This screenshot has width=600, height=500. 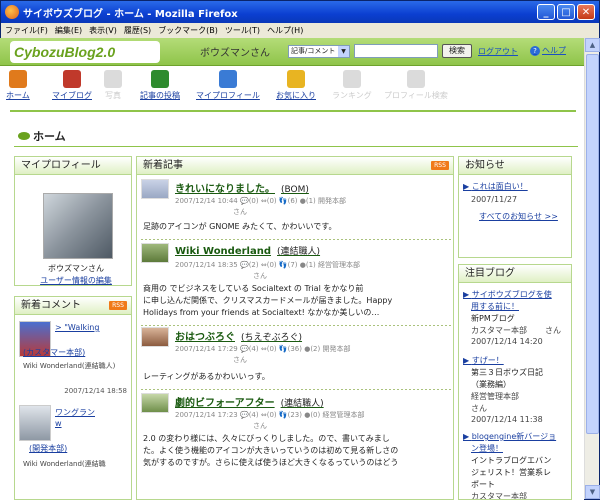 What do you see at coordinates (77, 327) in the screenshot?
I see `comment-title: > "Walking` at bounding box center [77, 327].